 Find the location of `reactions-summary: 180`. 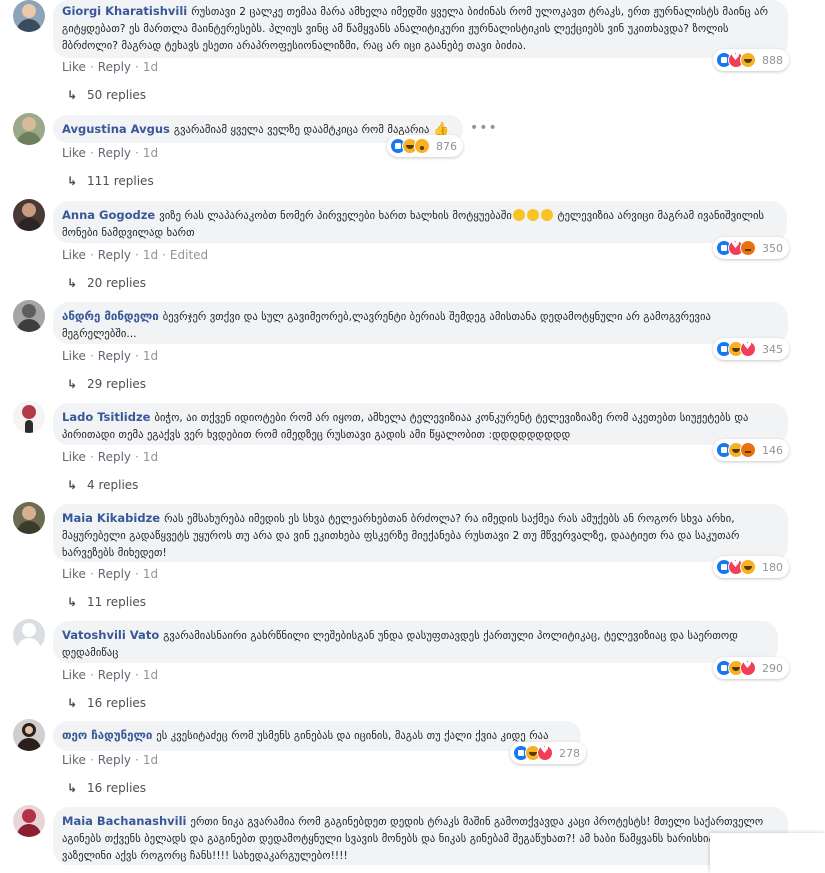

reactions-summary: 180 is located at coordinates (751, 567).